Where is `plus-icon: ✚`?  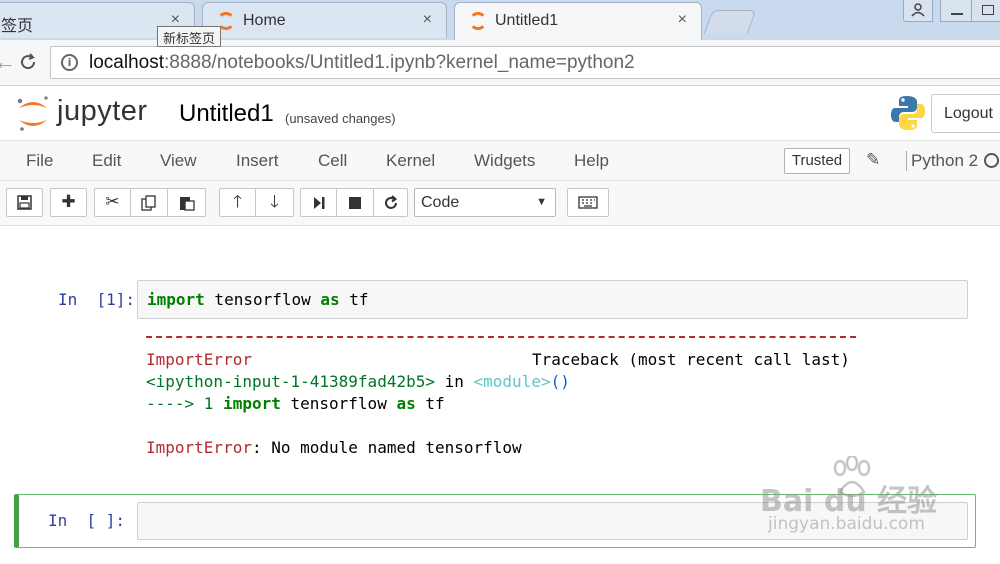 plus-icon: ✚ is located at coordinates (68, 202).